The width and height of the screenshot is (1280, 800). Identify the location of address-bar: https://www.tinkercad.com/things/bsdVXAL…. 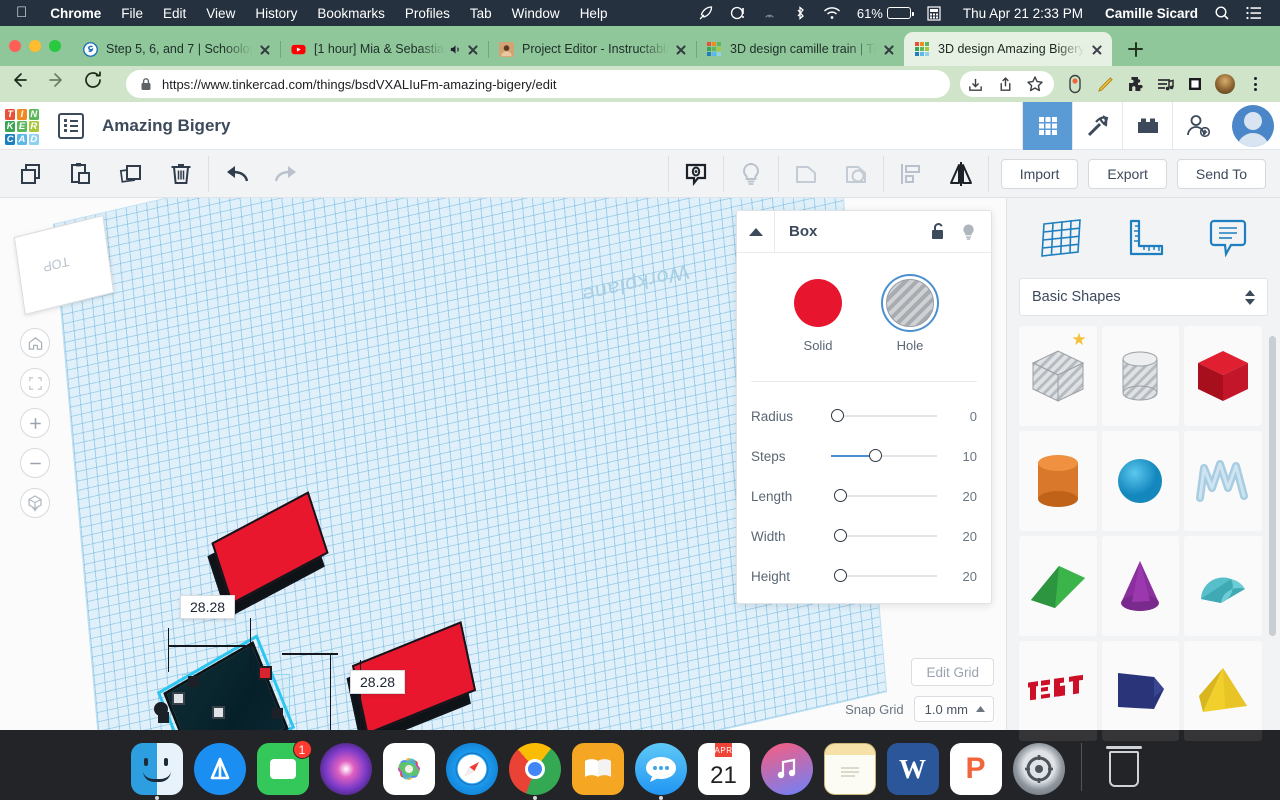
(538, 84).